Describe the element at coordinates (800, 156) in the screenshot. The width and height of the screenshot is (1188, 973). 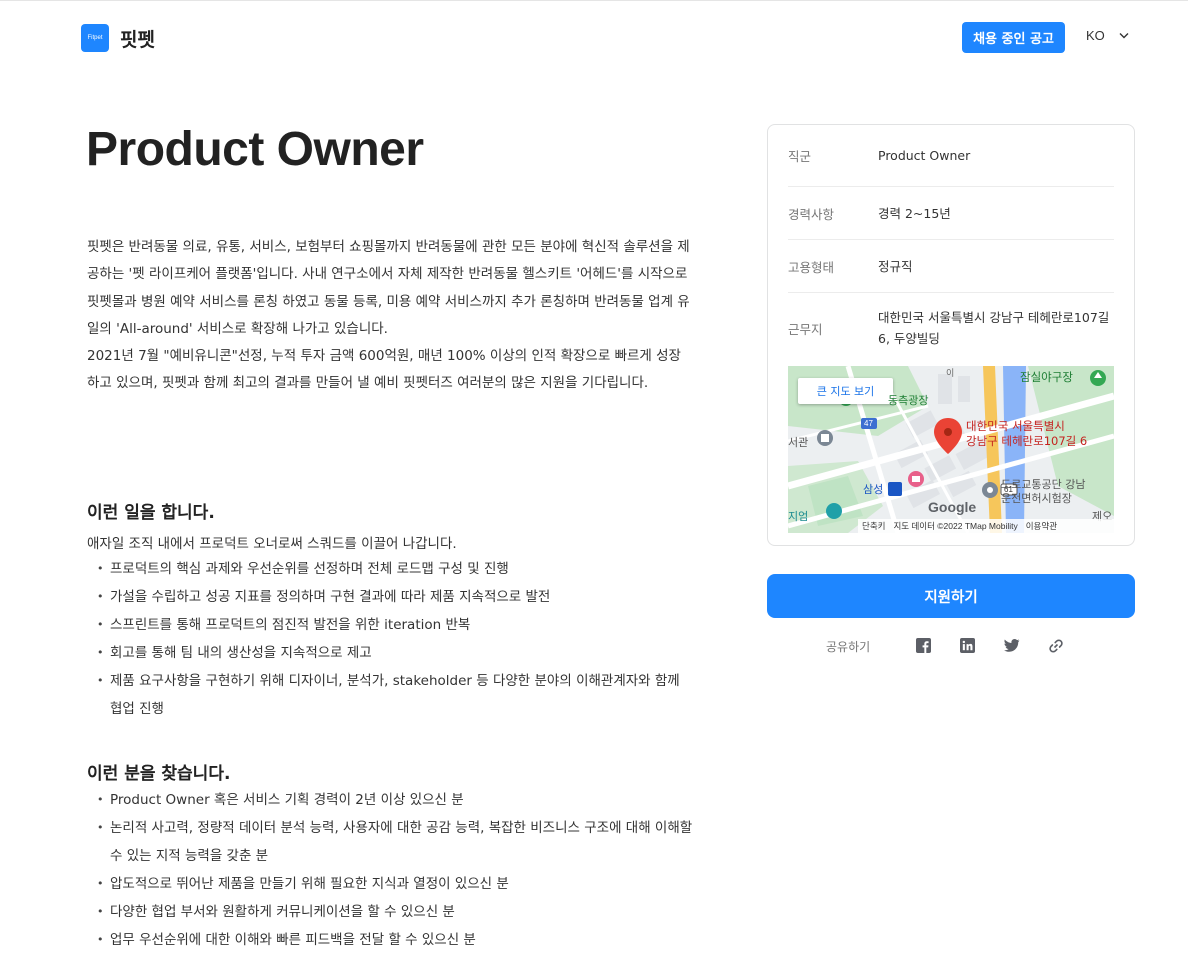
I see `summary-label: 직군` at that location.